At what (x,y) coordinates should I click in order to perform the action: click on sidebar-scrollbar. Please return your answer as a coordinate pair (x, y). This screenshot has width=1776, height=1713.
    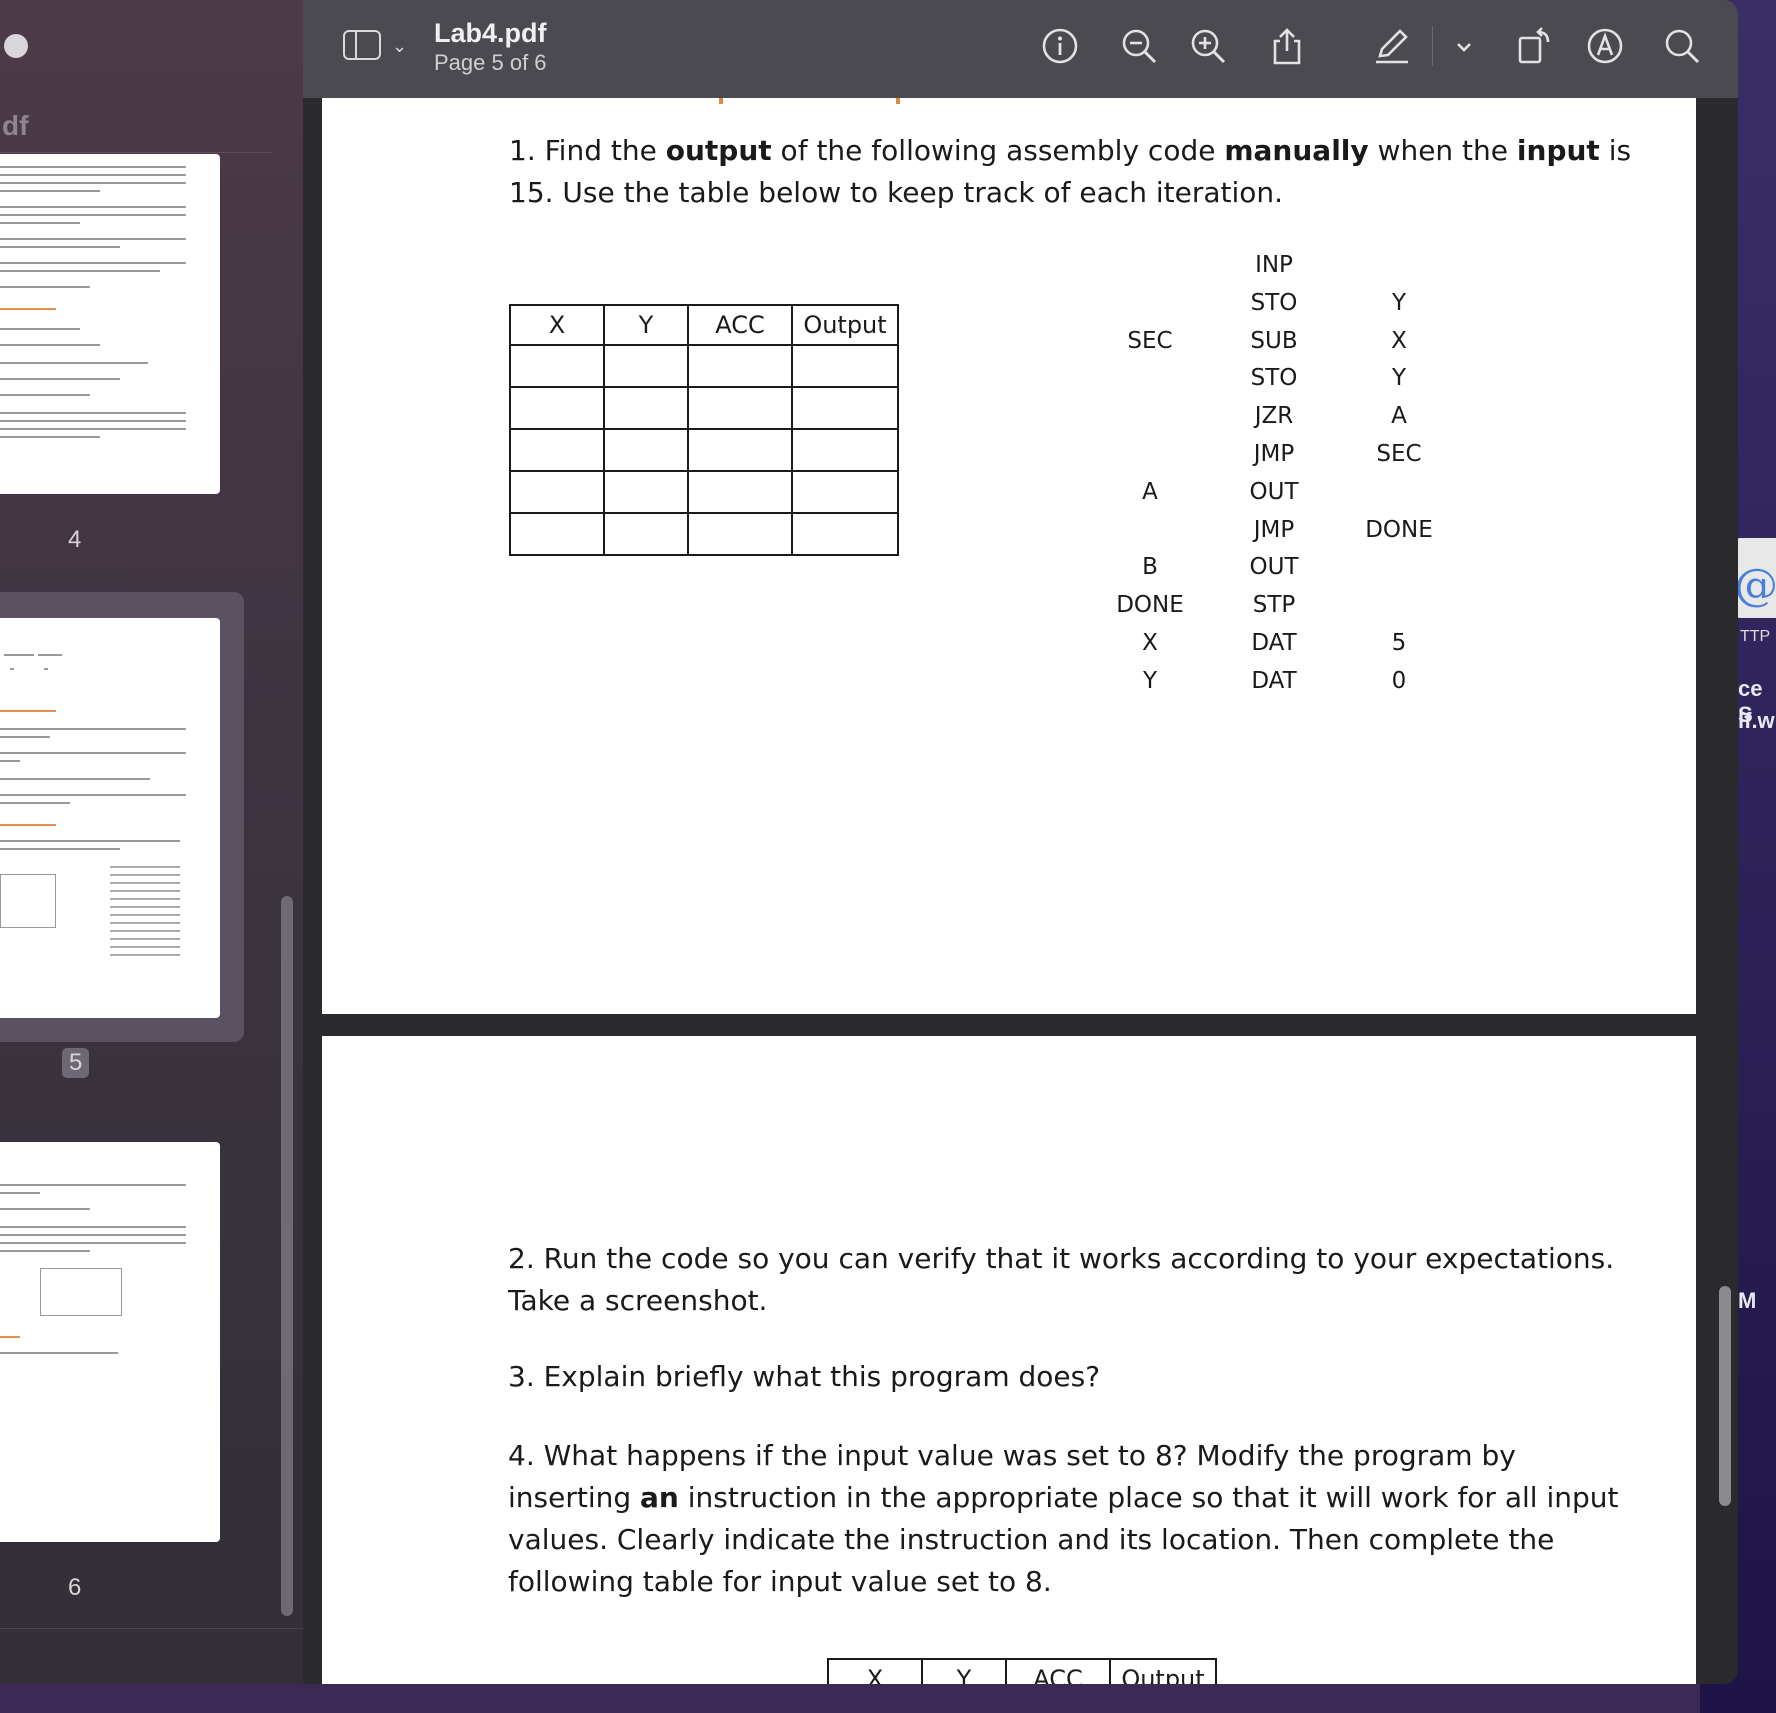
    Looking at the image, I should click on (287, 1256).